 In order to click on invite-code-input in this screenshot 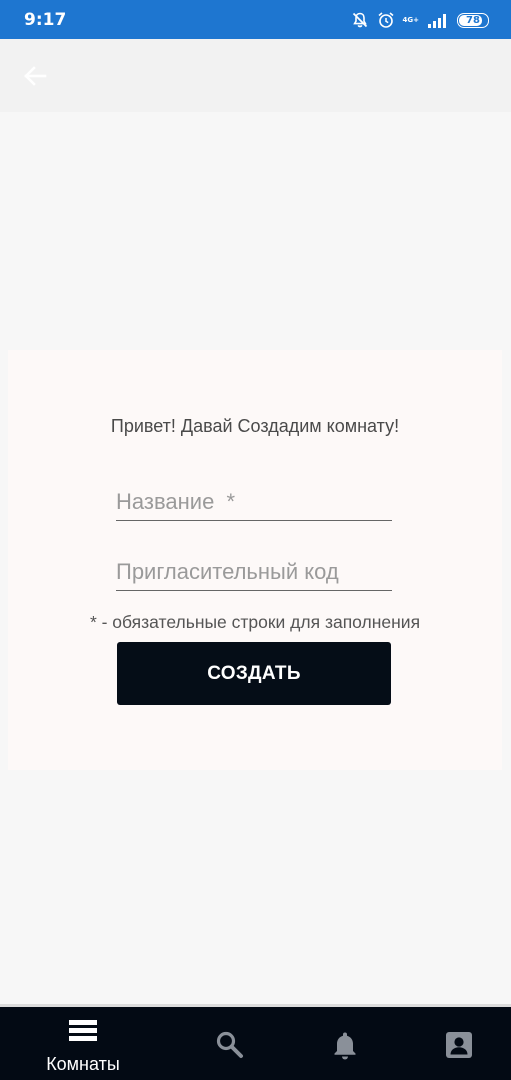, I will do `click(254, 572)`.